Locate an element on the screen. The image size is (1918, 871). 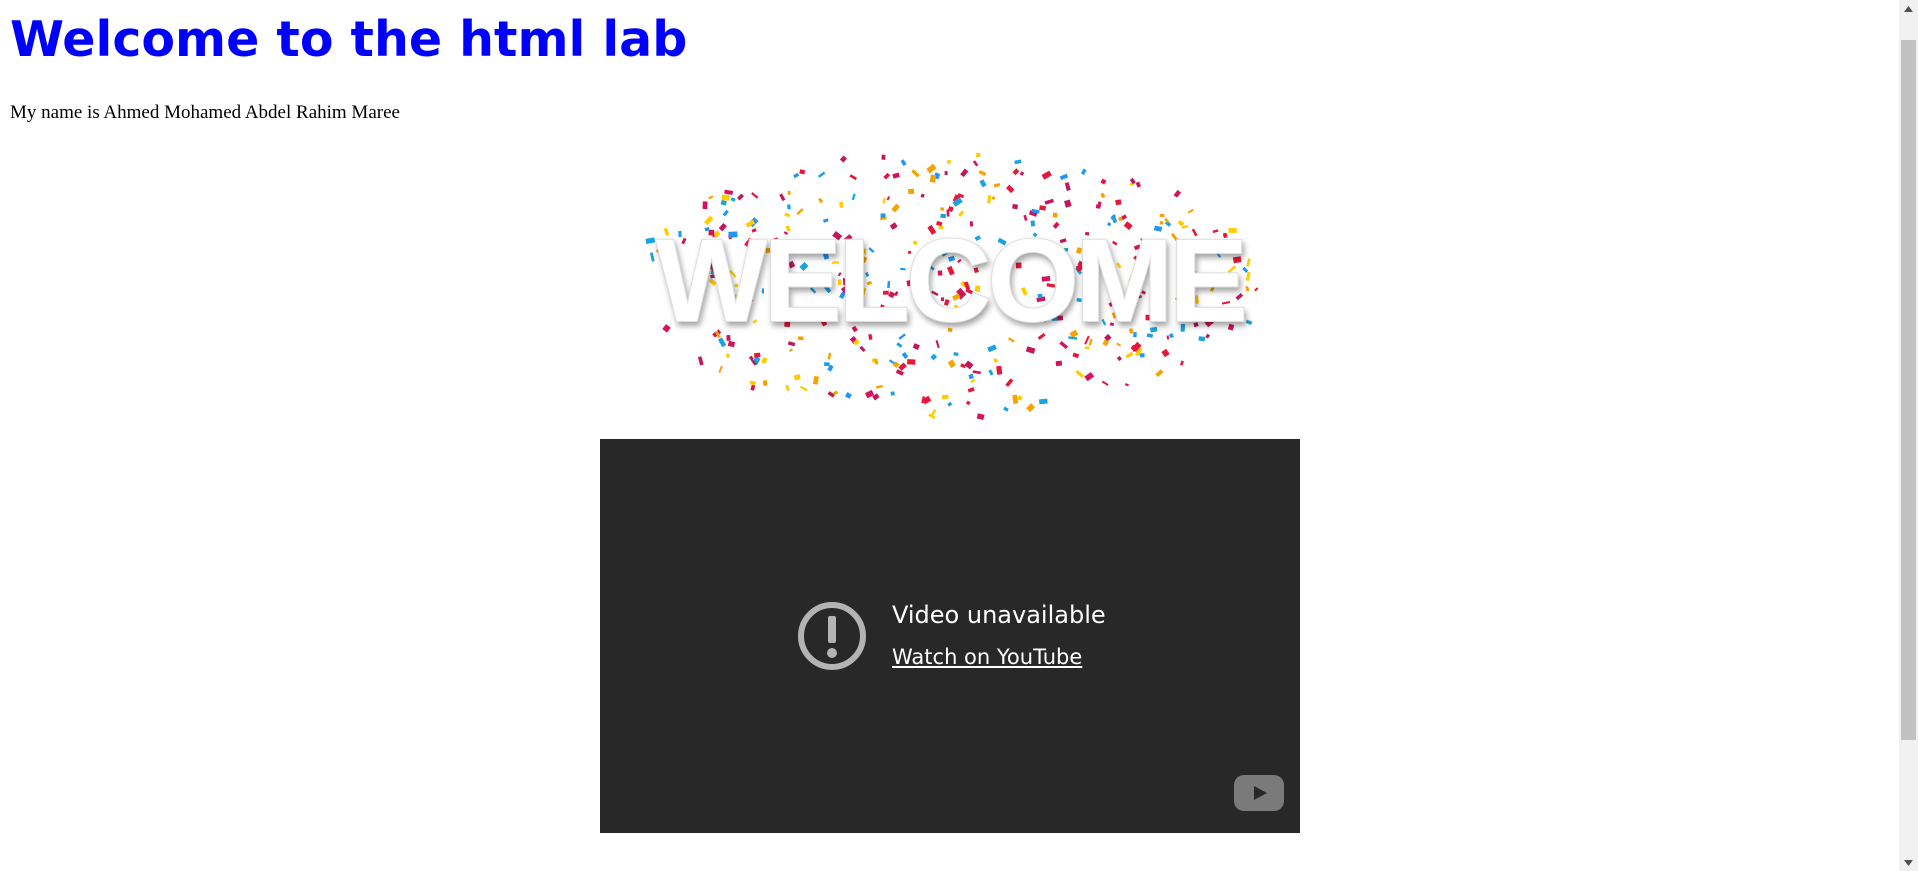
scrollbar-thumb is located at coordinates (1908, 390).